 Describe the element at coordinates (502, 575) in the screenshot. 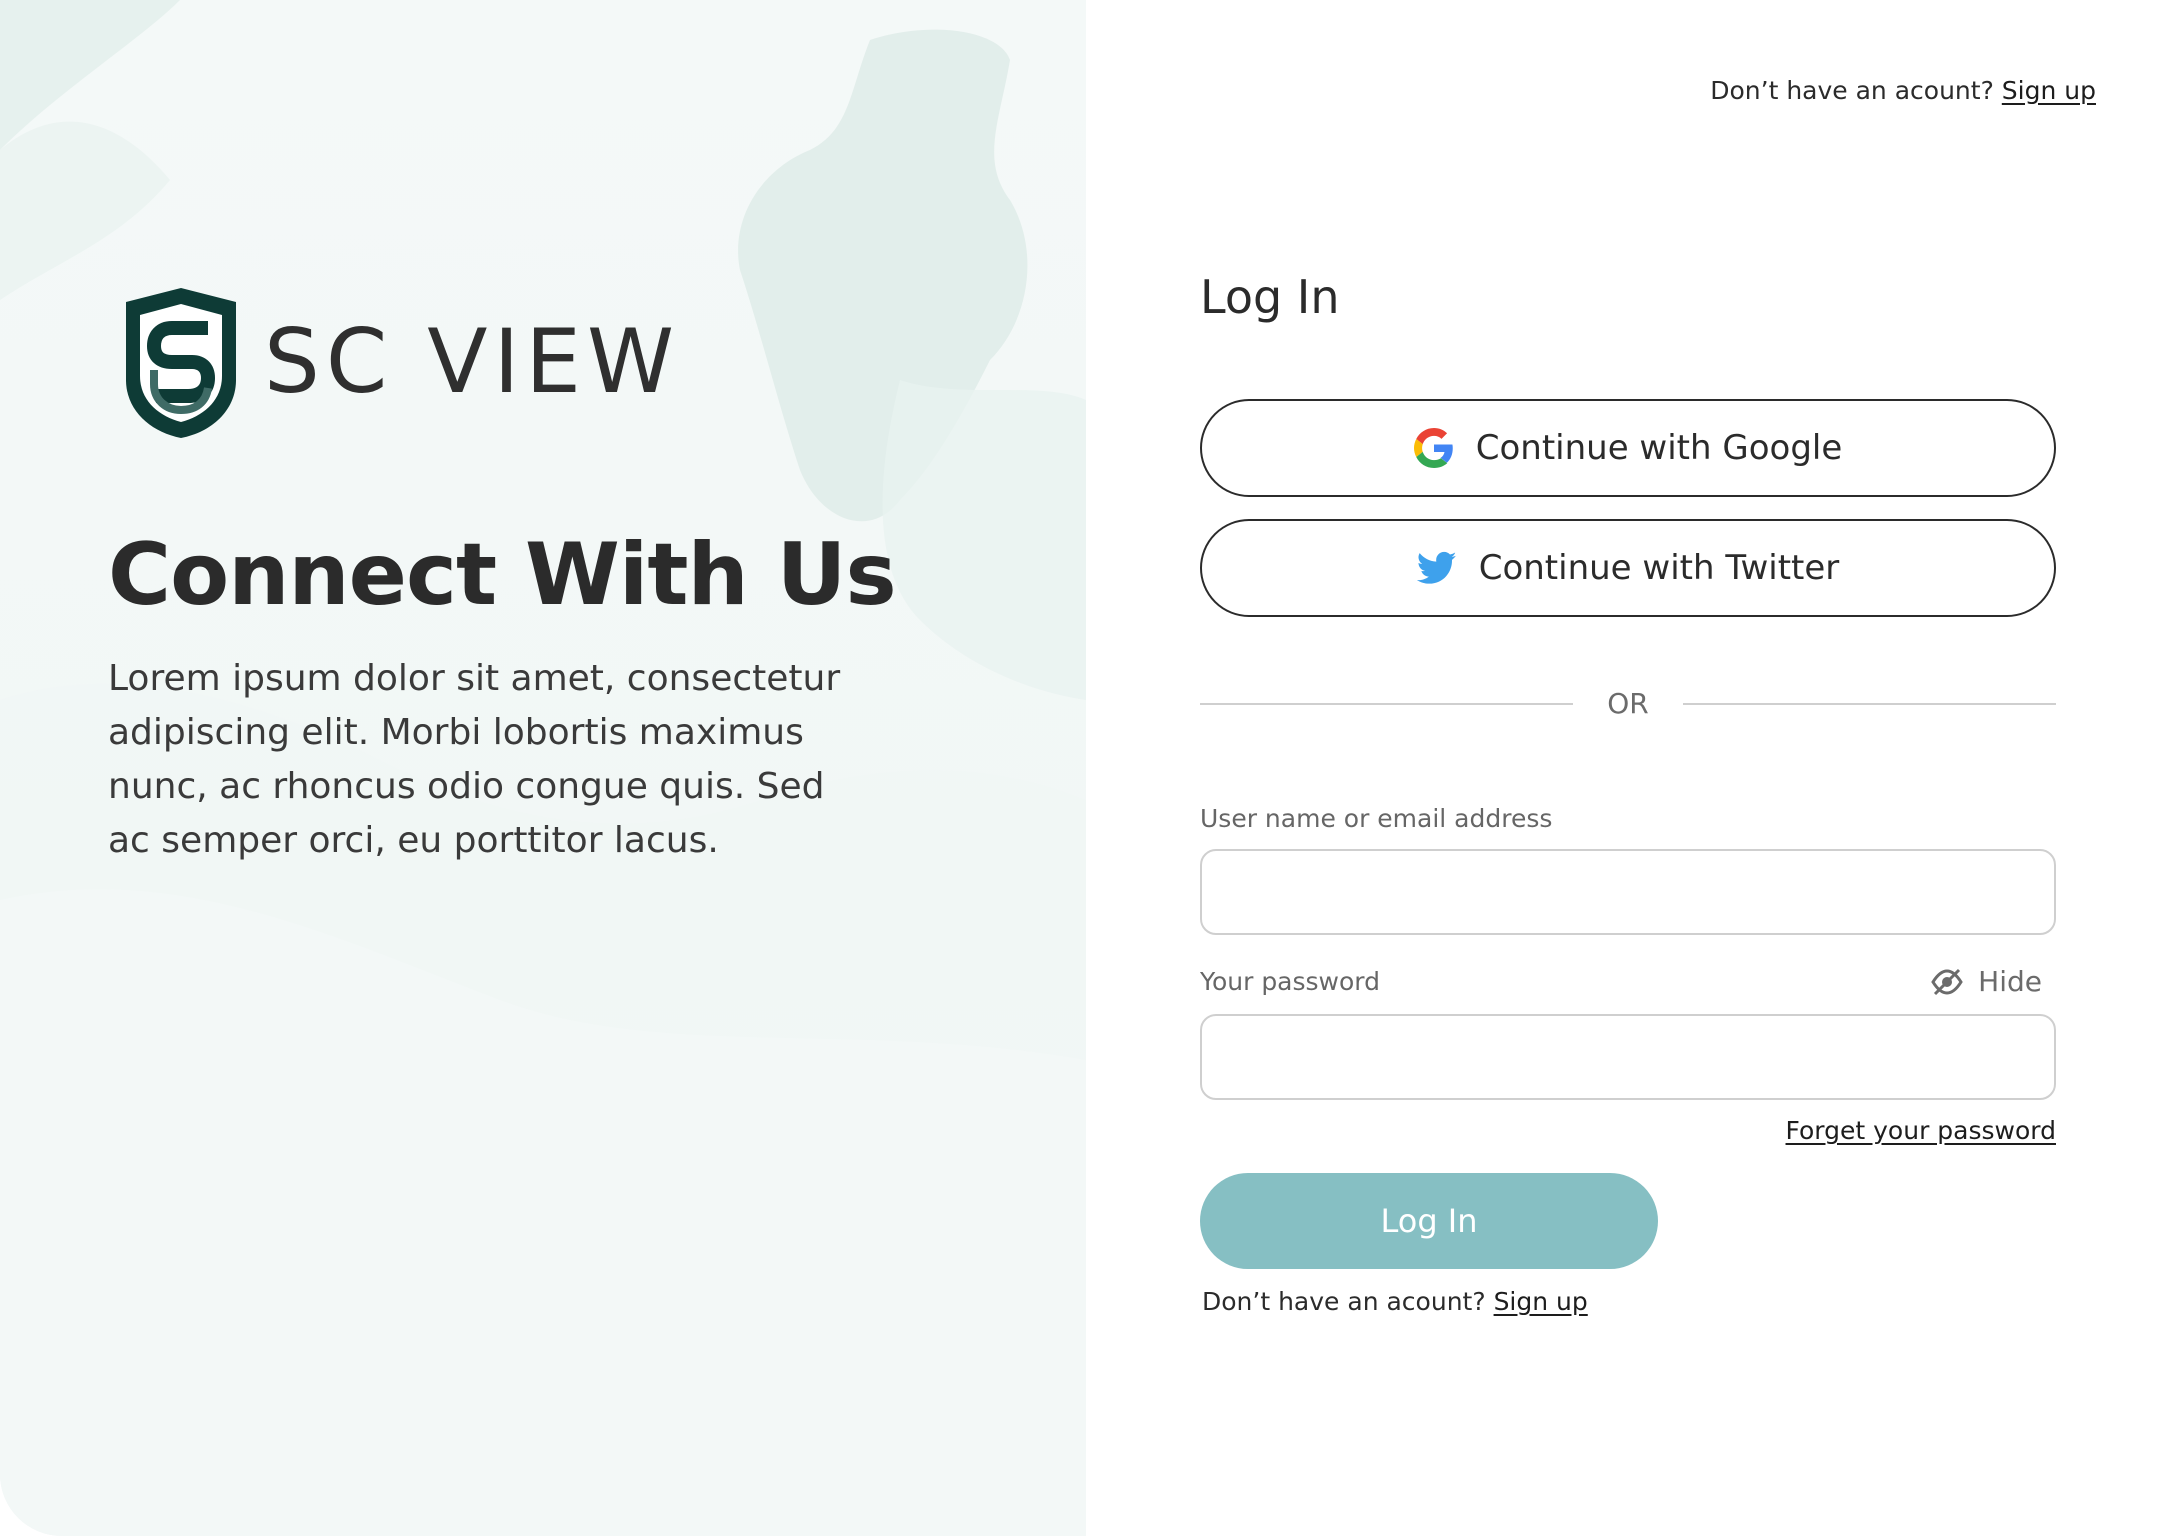

I see `hero-title: Connect With Us` at that location.